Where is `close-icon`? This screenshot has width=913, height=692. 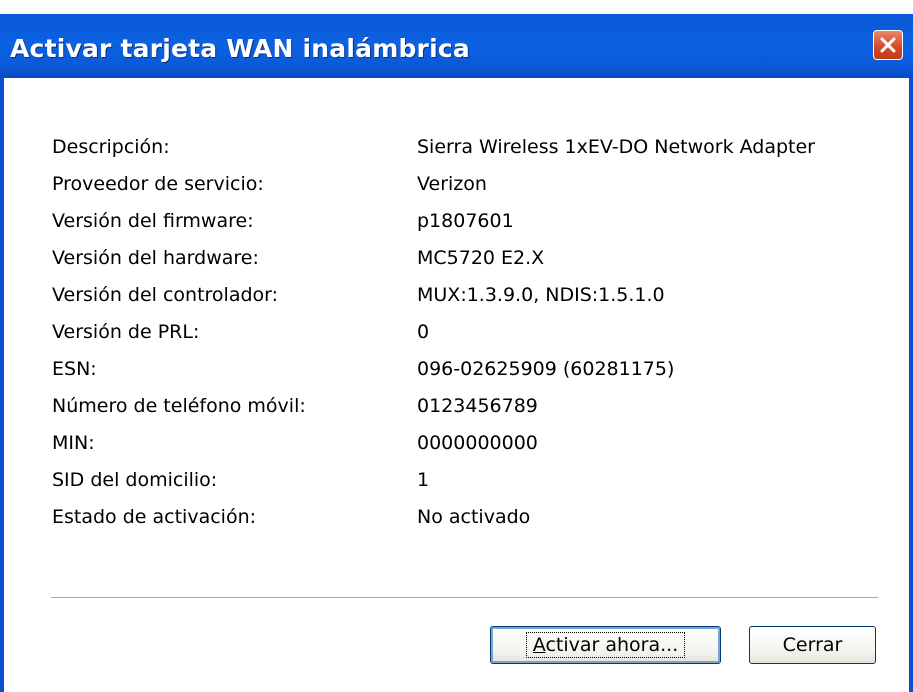 close-icon is located at coordinates (888, 45).